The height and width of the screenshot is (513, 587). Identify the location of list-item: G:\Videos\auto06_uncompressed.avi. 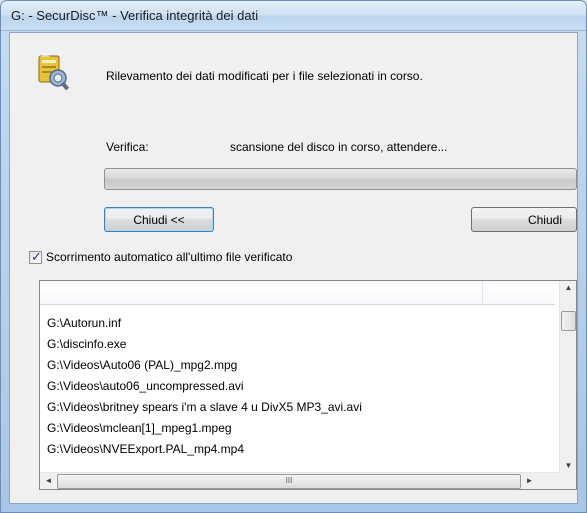
(297, 386).